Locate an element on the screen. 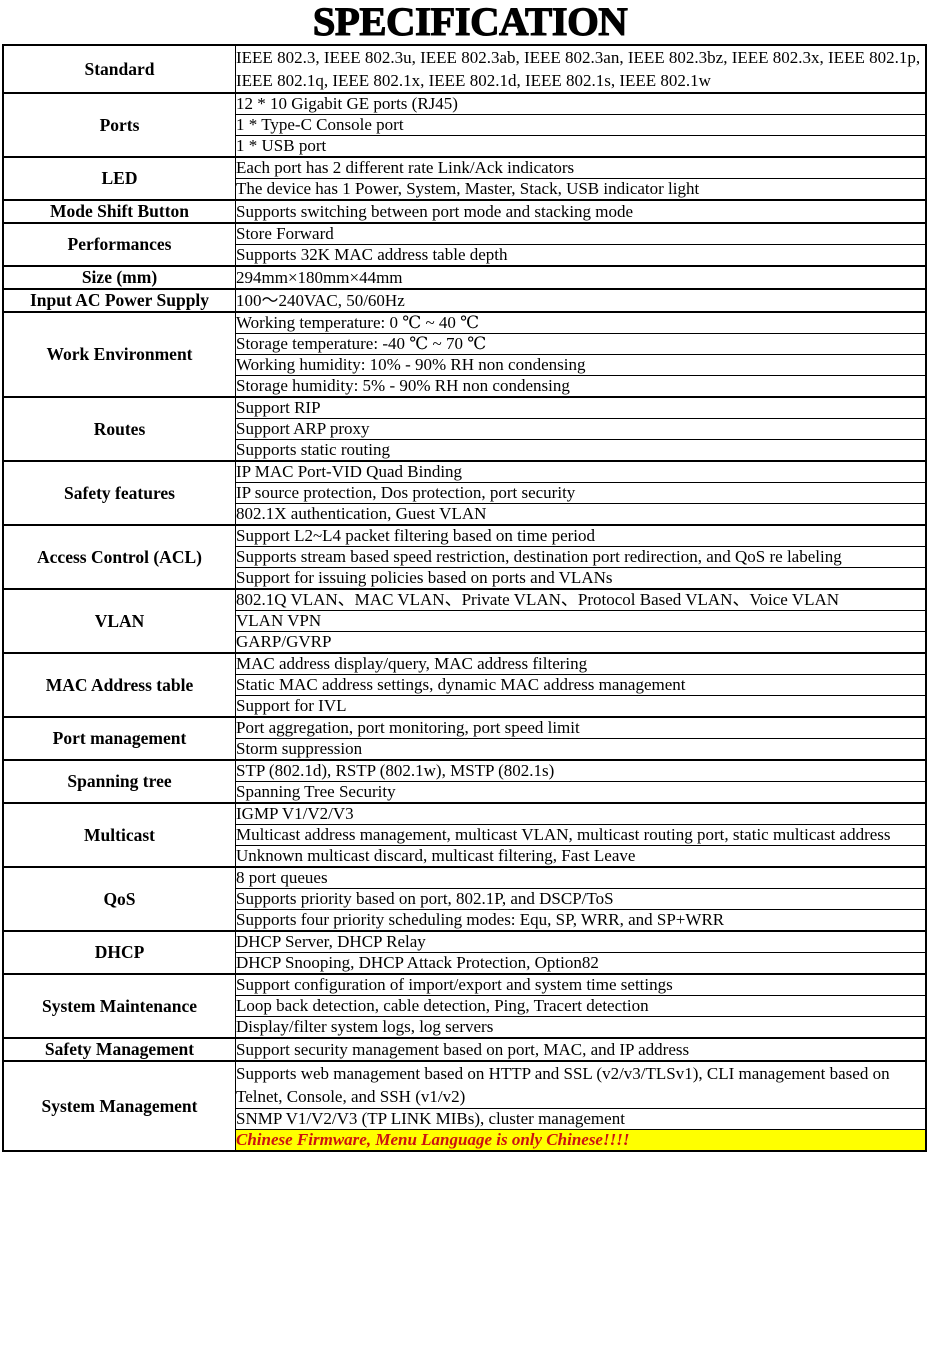  spec-value: IGMP V1/V2/V3 is located at coordinates (581, 813).